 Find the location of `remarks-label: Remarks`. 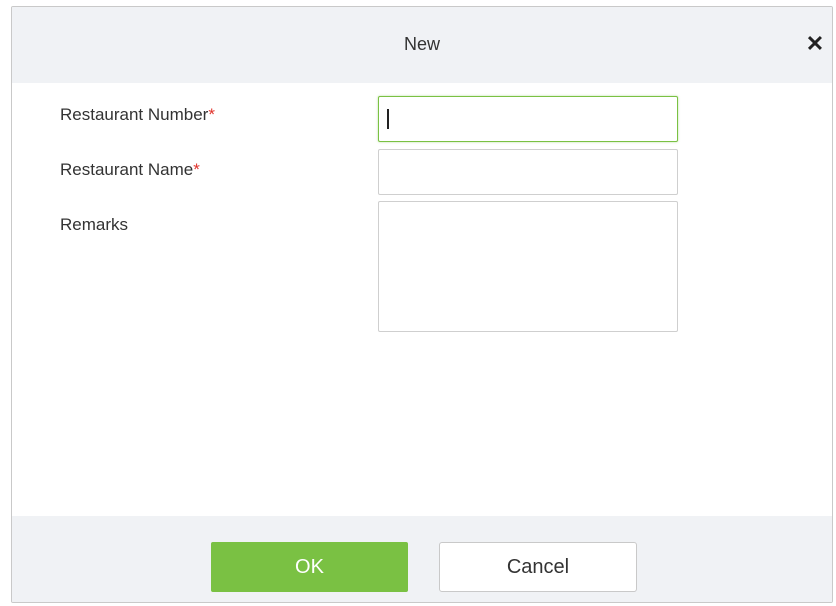

remarks-label: Remarks is located at coordinates (94, 225).